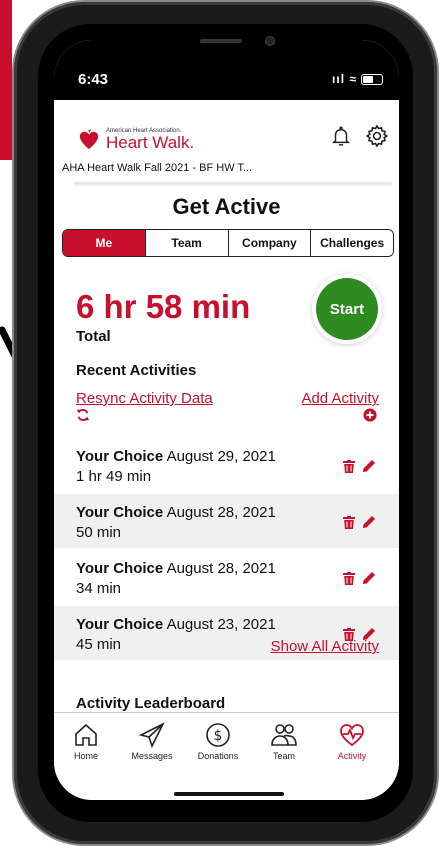 Image resolution: width=439 pixels, height=846 pixels. I want to click on nav-label: Home, so click(85, 756).